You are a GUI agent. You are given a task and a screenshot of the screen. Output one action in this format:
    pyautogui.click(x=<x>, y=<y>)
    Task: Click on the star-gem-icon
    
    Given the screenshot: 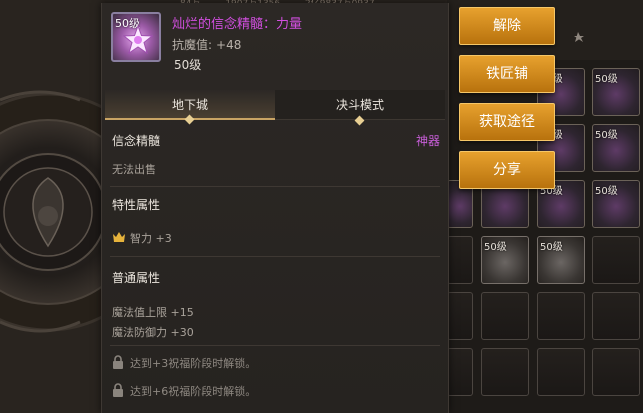 What is the action you would take?
    pyautogui.click(x=138, y=40)
    